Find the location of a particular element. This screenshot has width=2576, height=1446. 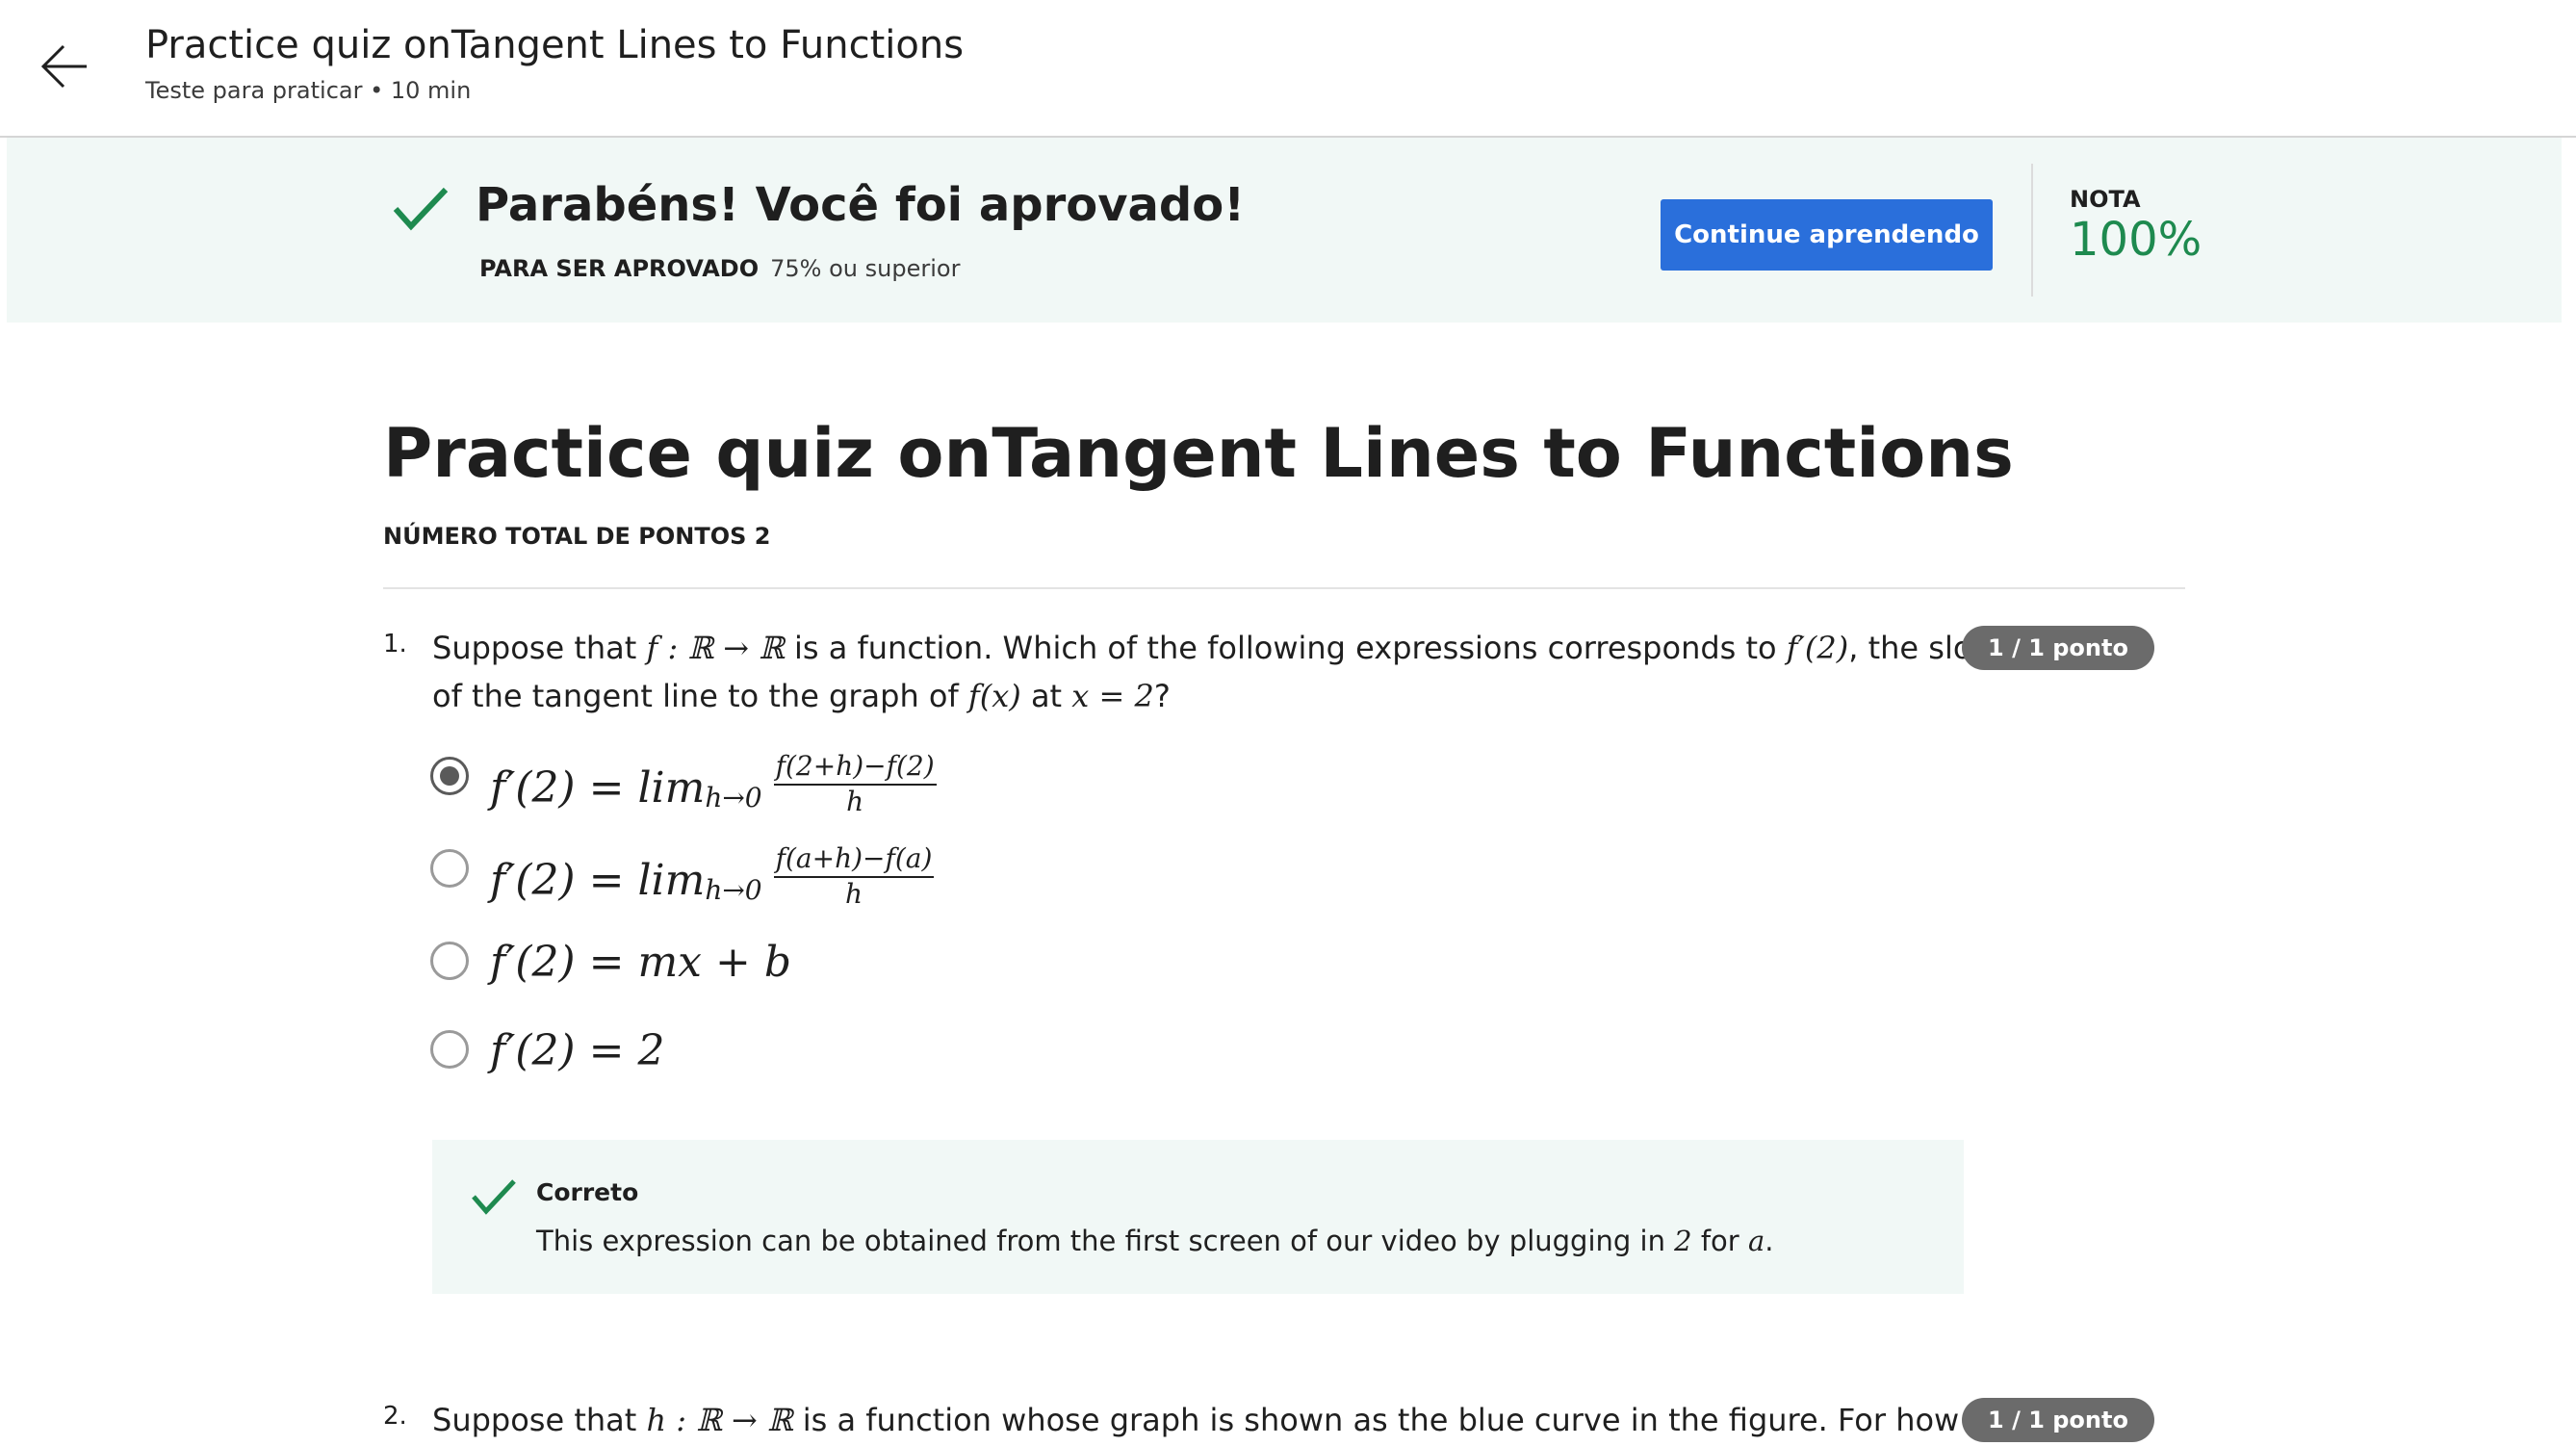

option-label: f′(2) = 2 is located at coordinates (578, 1050).